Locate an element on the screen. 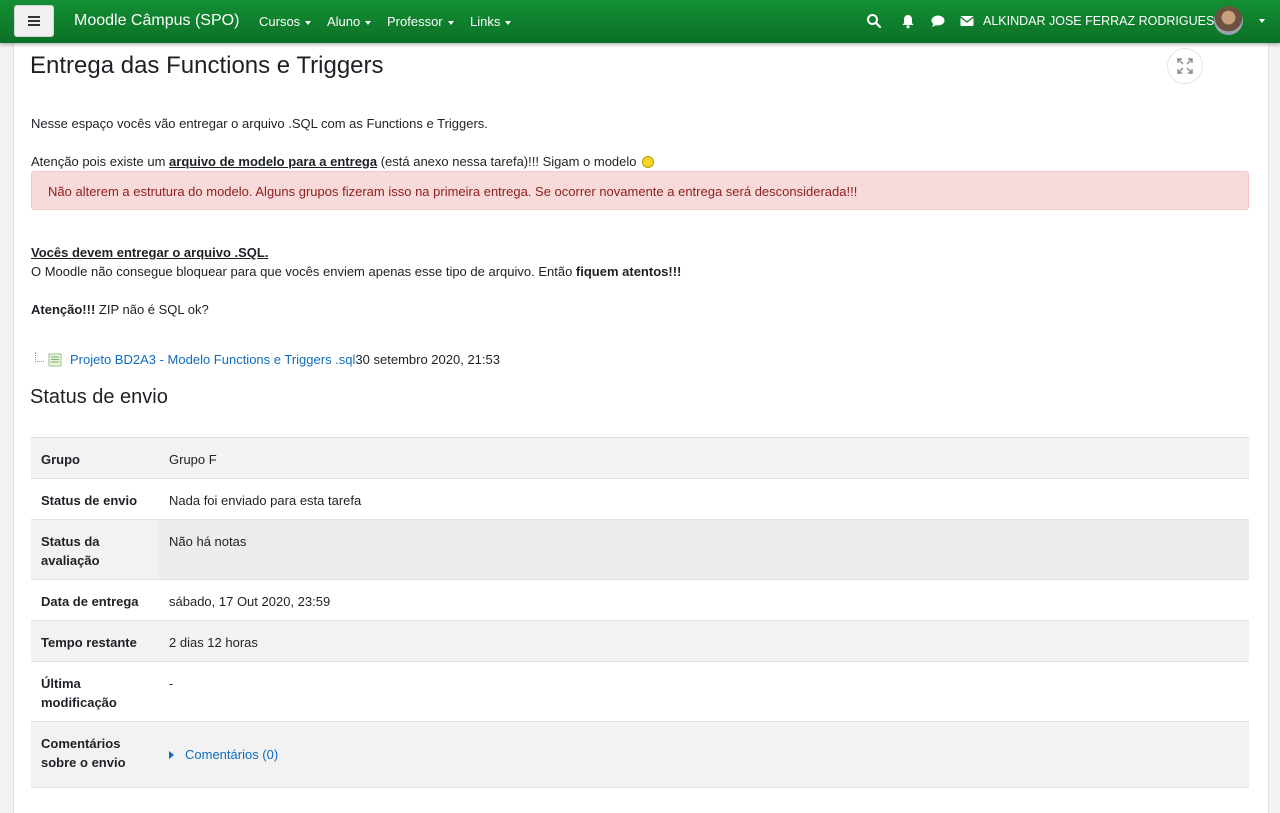  expand-icon is located at coordinates (1185, 66).